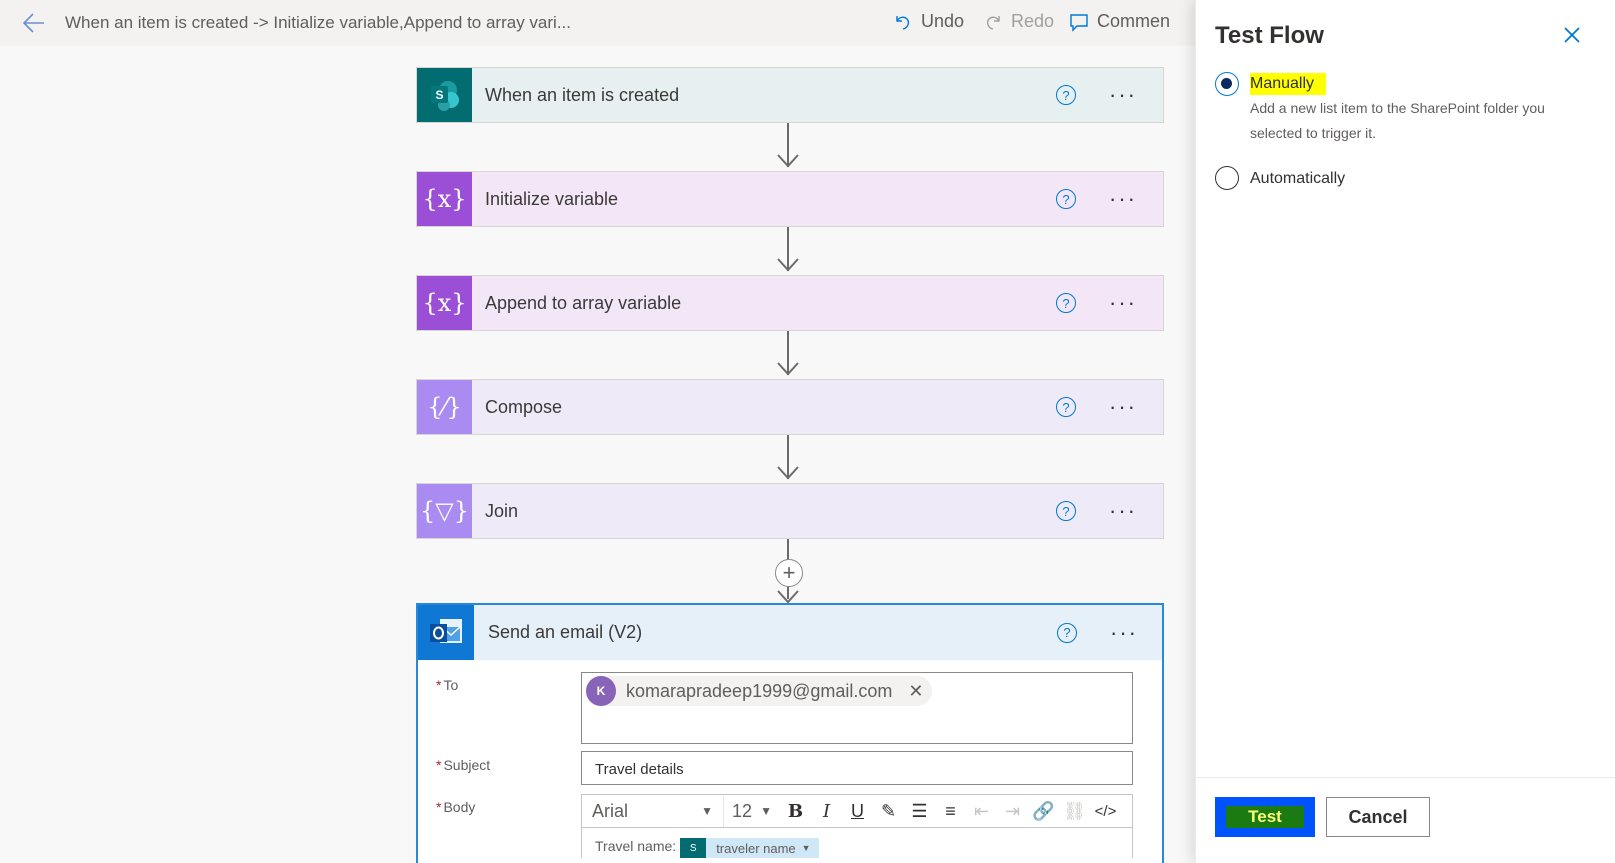 The height and width of the screenshot is (863, 1615). What do you see at coordinates (888, 811) in the screenshot?
I see `highlight-pen-icon: ✎` at bounding box center [888, 811].